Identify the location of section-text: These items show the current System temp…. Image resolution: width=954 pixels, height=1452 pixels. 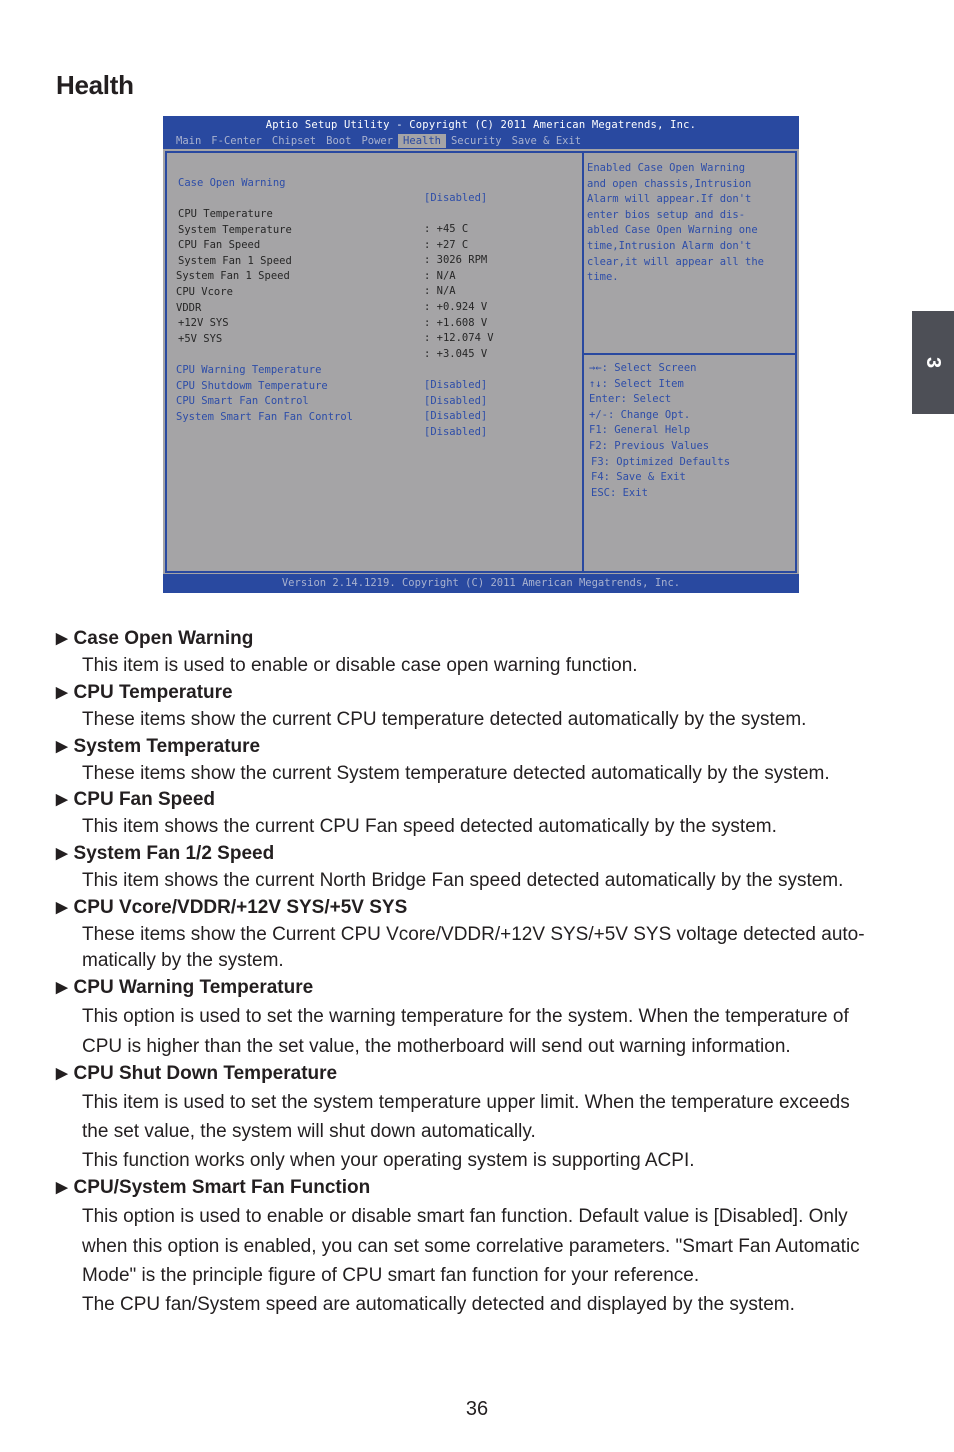
(456, 773).